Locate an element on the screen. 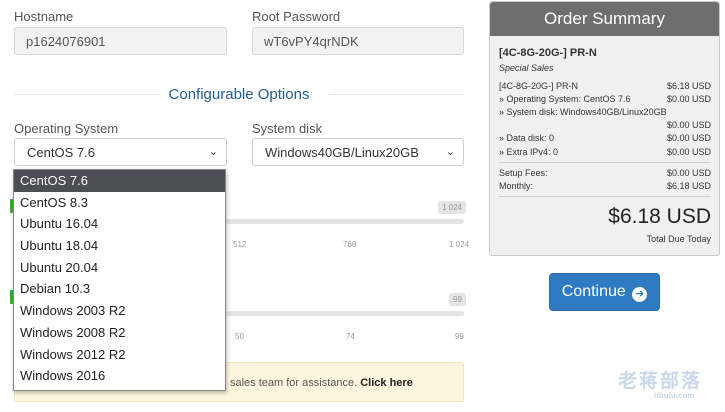 The height and width of the screenshot is (412, 725). click-here-link: Click here is located at coordinates (386, 383).